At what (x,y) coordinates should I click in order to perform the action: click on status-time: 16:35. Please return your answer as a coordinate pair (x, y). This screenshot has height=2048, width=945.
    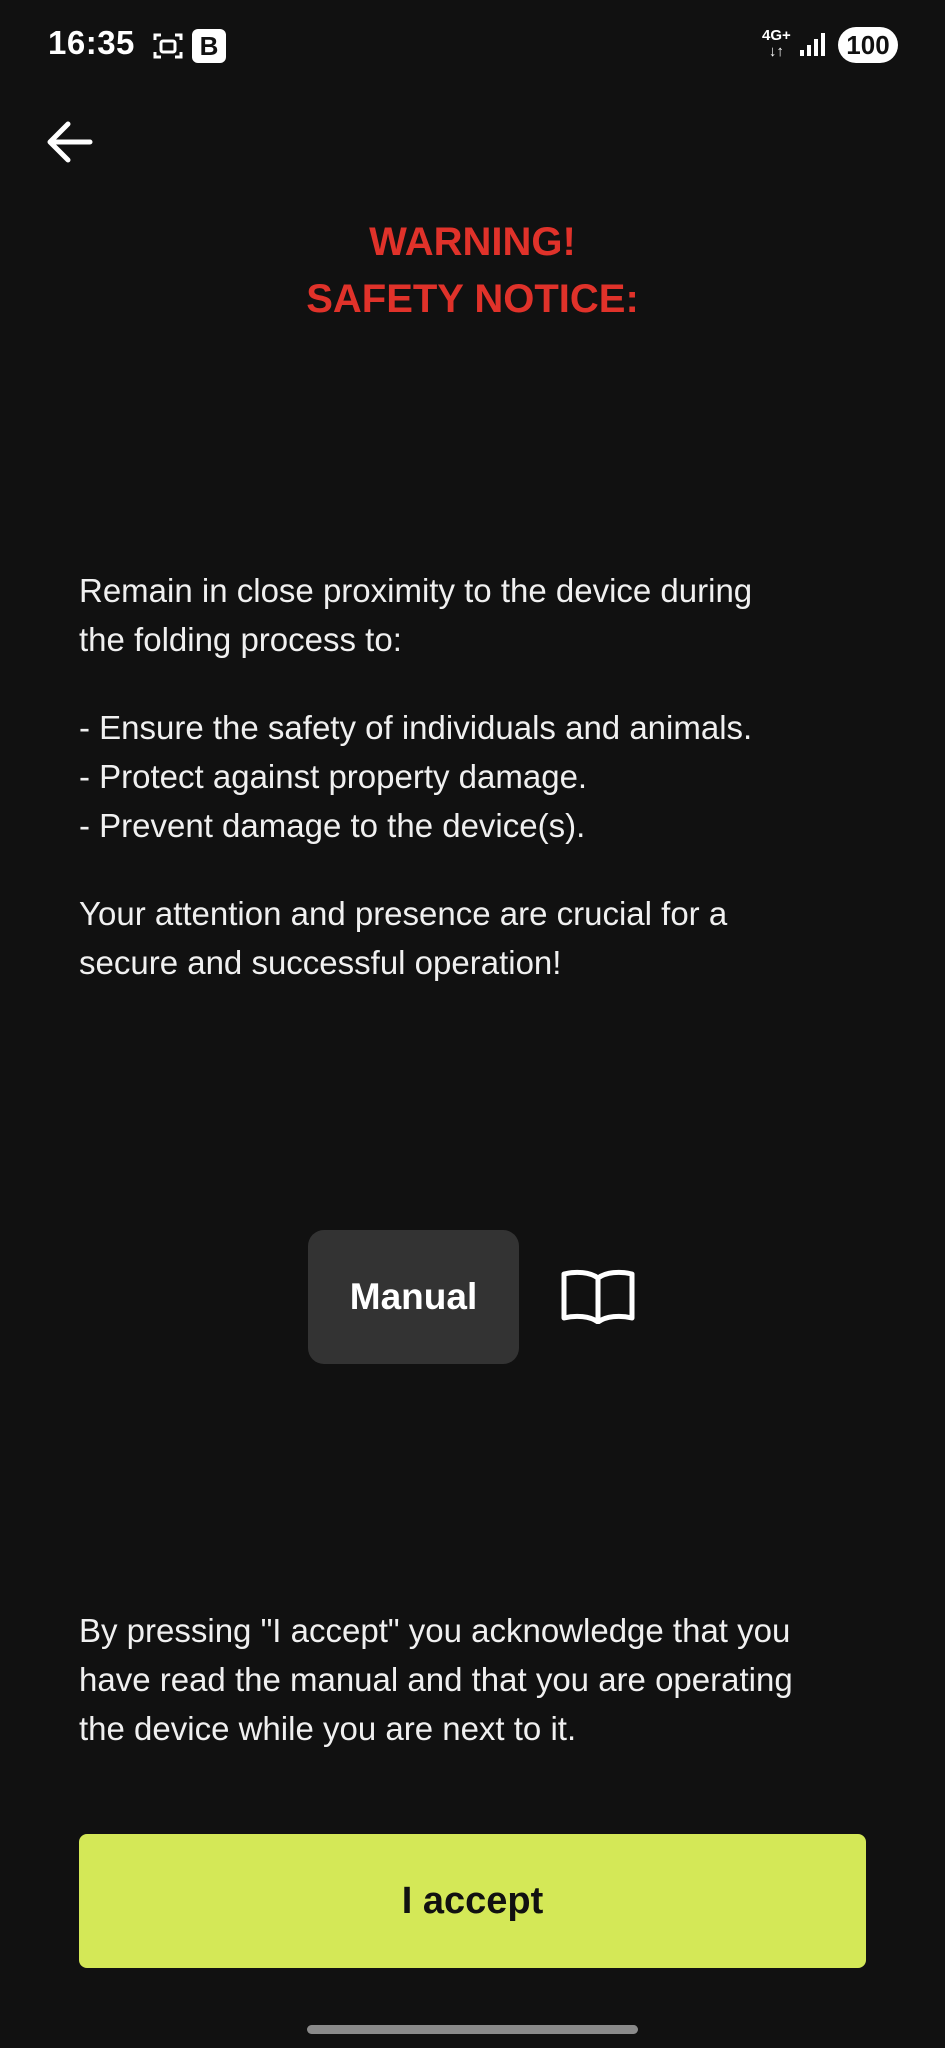
    Looking at the image, I should click on (91, 42).